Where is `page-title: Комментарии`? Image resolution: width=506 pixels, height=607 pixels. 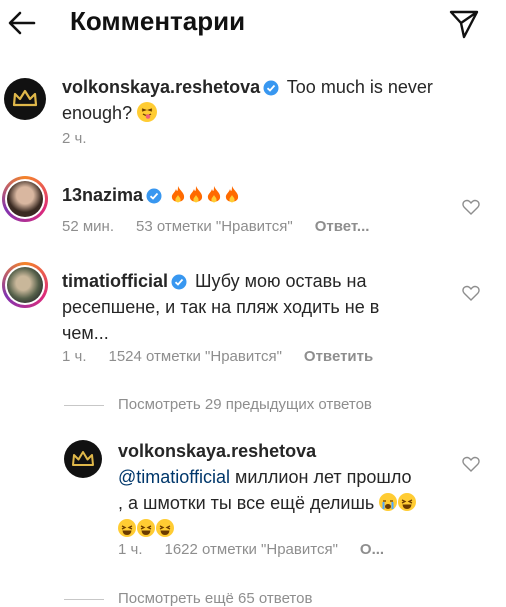 page-title: Комментарии is located at coordinates (158, 21).